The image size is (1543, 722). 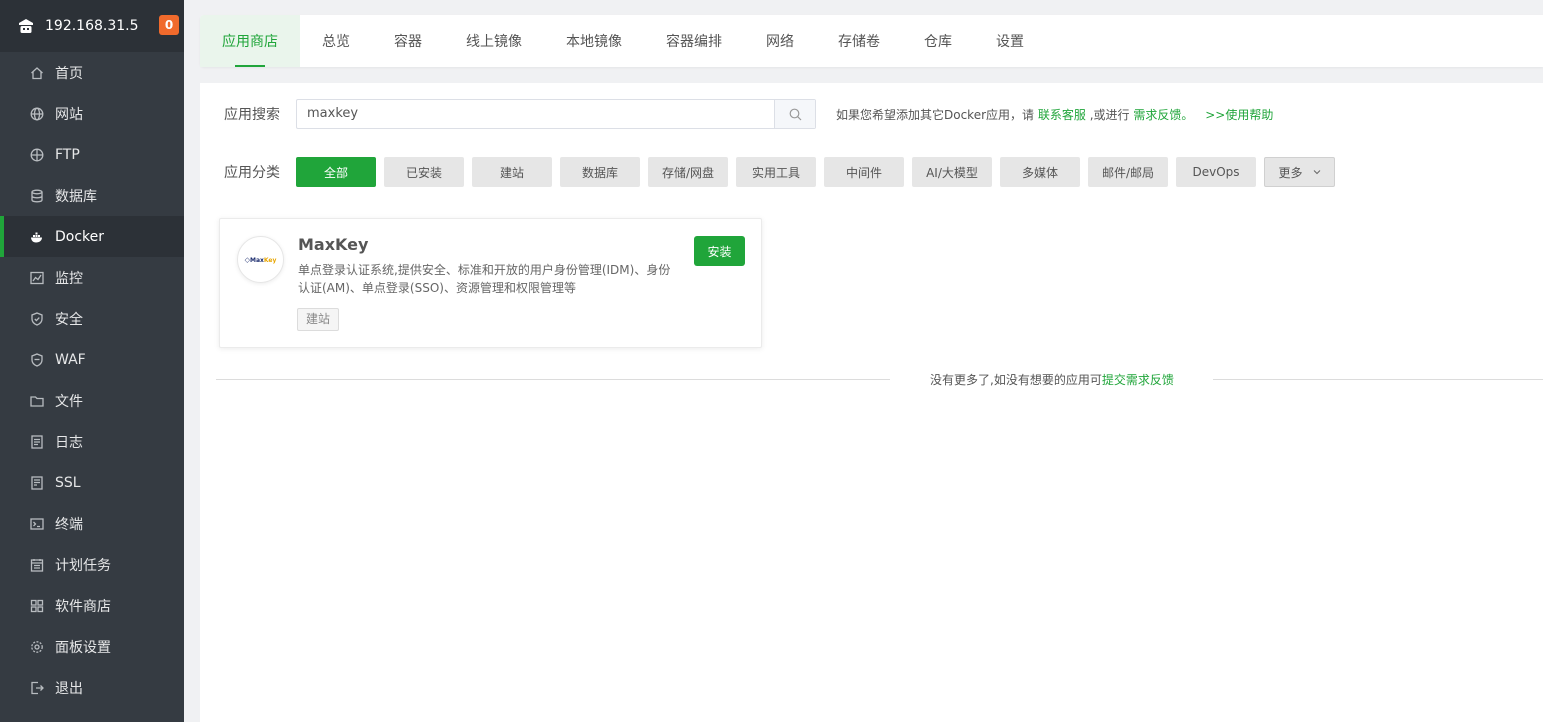 I want to click on log-icon, so click(x=37, y=441).